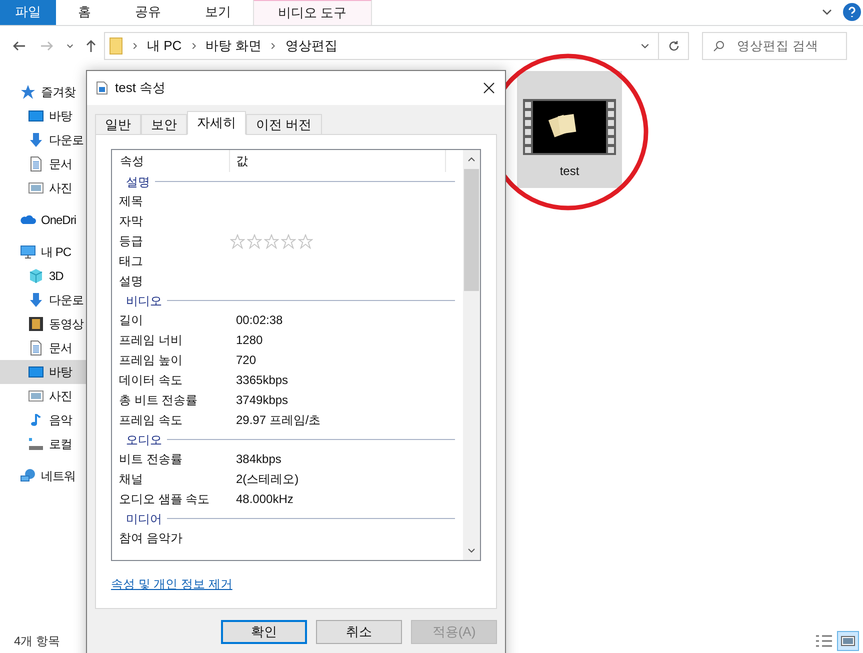 The width and height of the screenshot is (863, 653). What do you see at coordinates (36, 324) in the screenshot?
I see `film-icon` at bounding box center [36, 324].